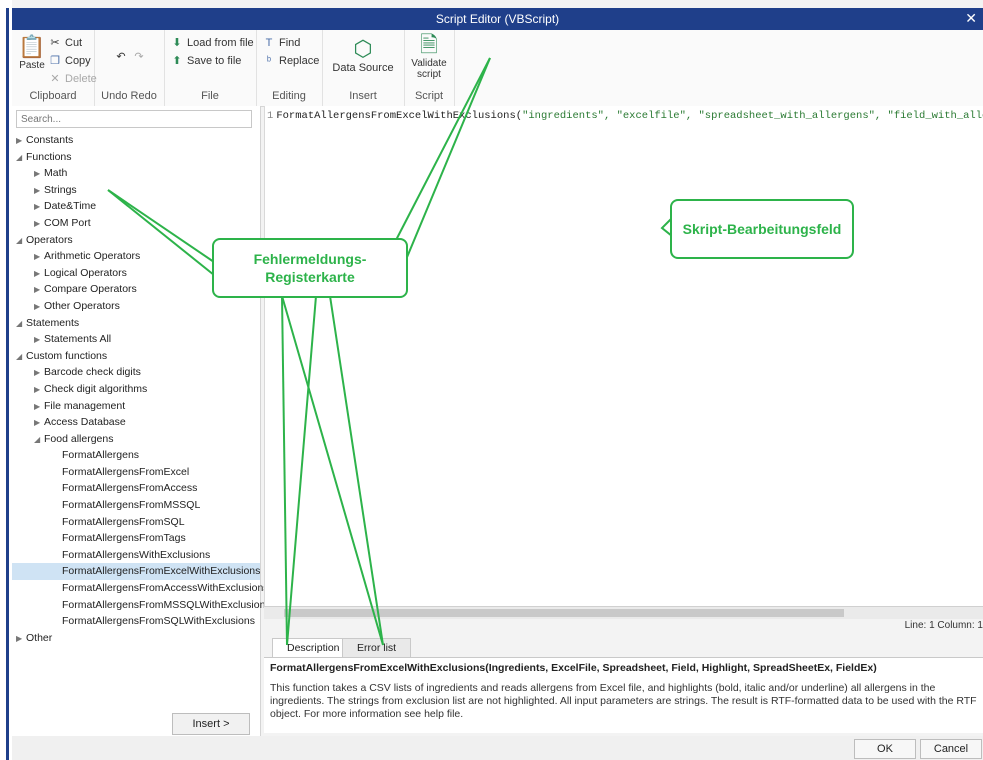 The height and width of the screenshot is (760, 983). I want to click on tree-item: ◢ Custom functions, so click(136, 356).